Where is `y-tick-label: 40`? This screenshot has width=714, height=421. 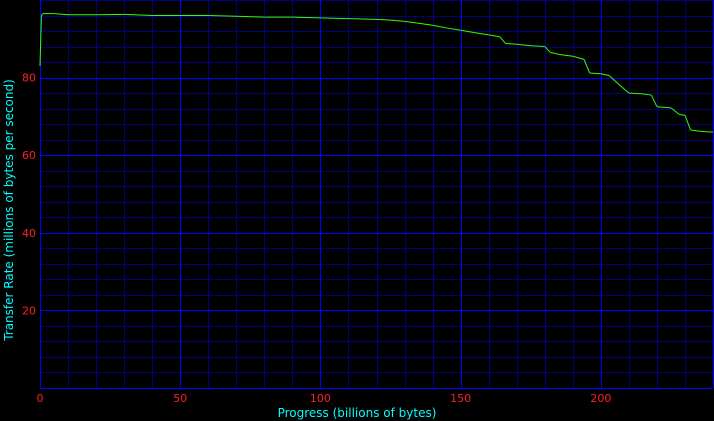
y-tick-label: 40 is located at coordinates (29, 233).